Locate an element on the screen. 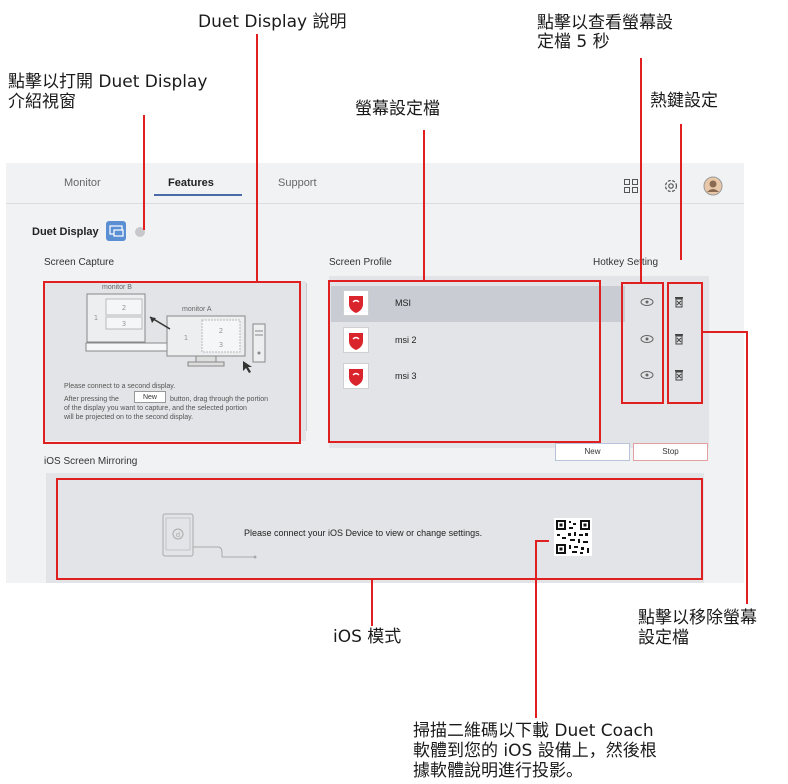 The image size is (788, 784). callout-line-remove-h1 is located at coordinates (725, 332).